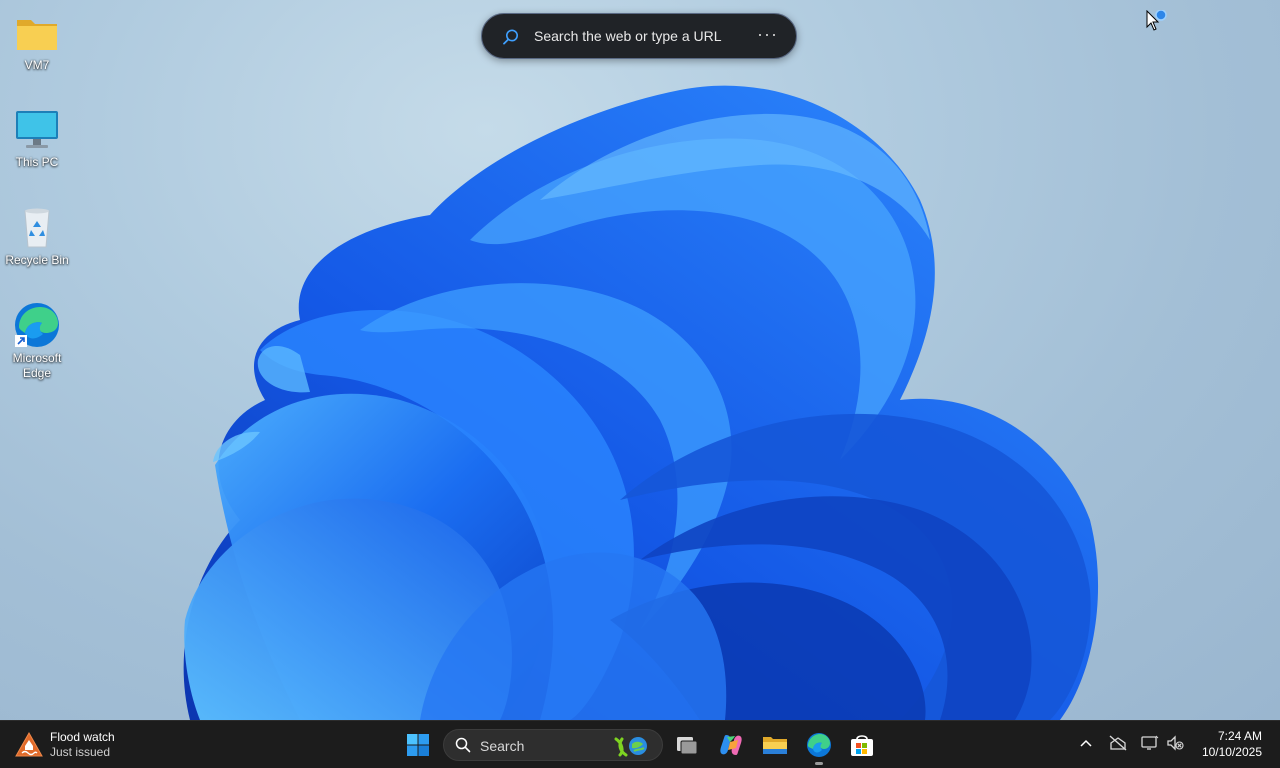  I want to click on active-indicator, so click(819, 763).